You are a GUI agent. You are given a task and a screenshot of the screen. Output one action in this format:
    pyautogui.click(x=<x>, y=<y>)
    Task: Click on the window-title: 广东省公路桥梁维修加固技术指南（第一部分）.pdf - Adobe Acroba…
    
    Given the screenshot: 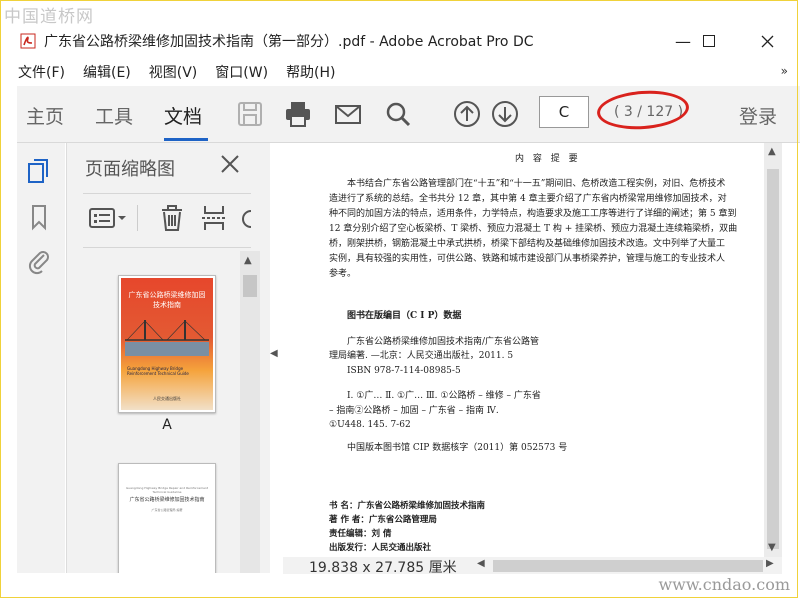 What is the action you would take?
    pyautogui.click(x=289, y=42)
    